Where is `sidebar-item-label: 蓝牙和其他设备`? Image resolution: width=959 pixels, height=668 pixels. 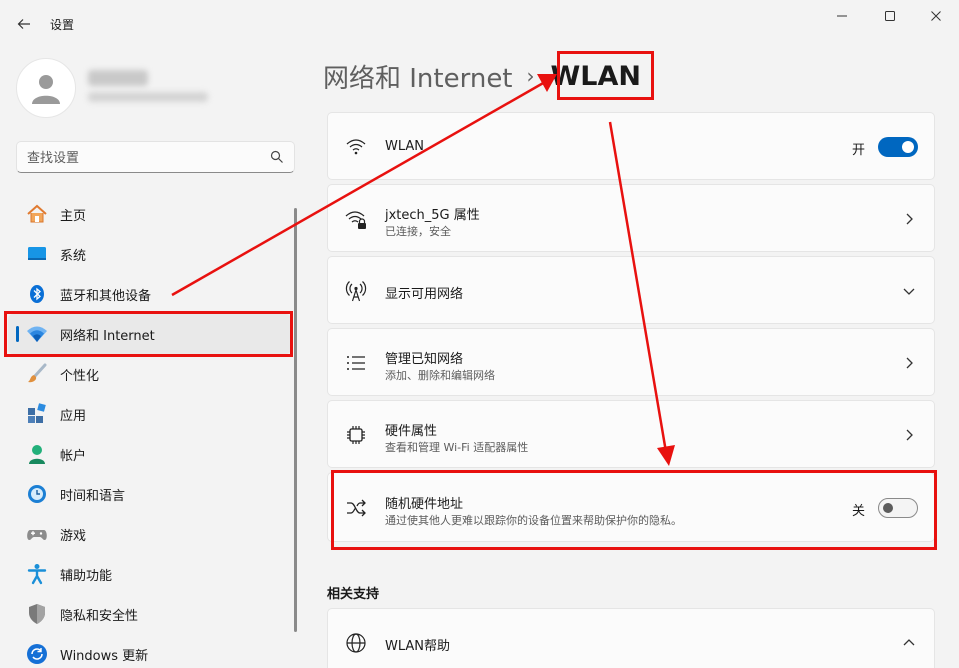 sidebar-item-label: 蓝牙和其他设备 is located at coordinates (106, 296).